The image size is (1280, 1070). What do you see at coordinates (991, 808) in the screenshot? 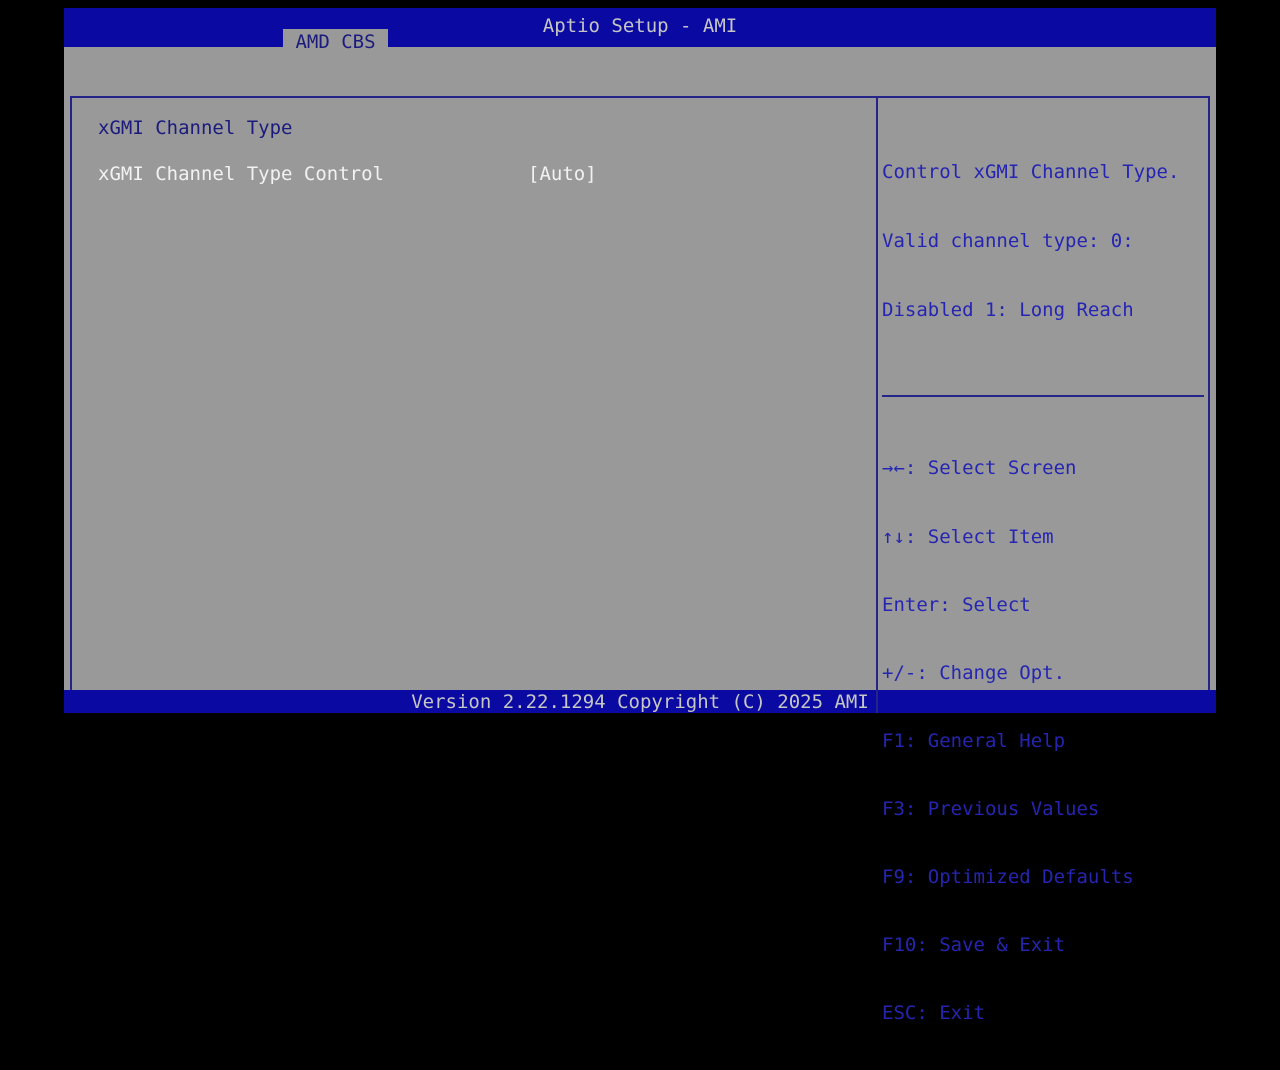
I see `hotkey-f3-previous-values: F3: Previous Values` at bounding box center [991, 808].